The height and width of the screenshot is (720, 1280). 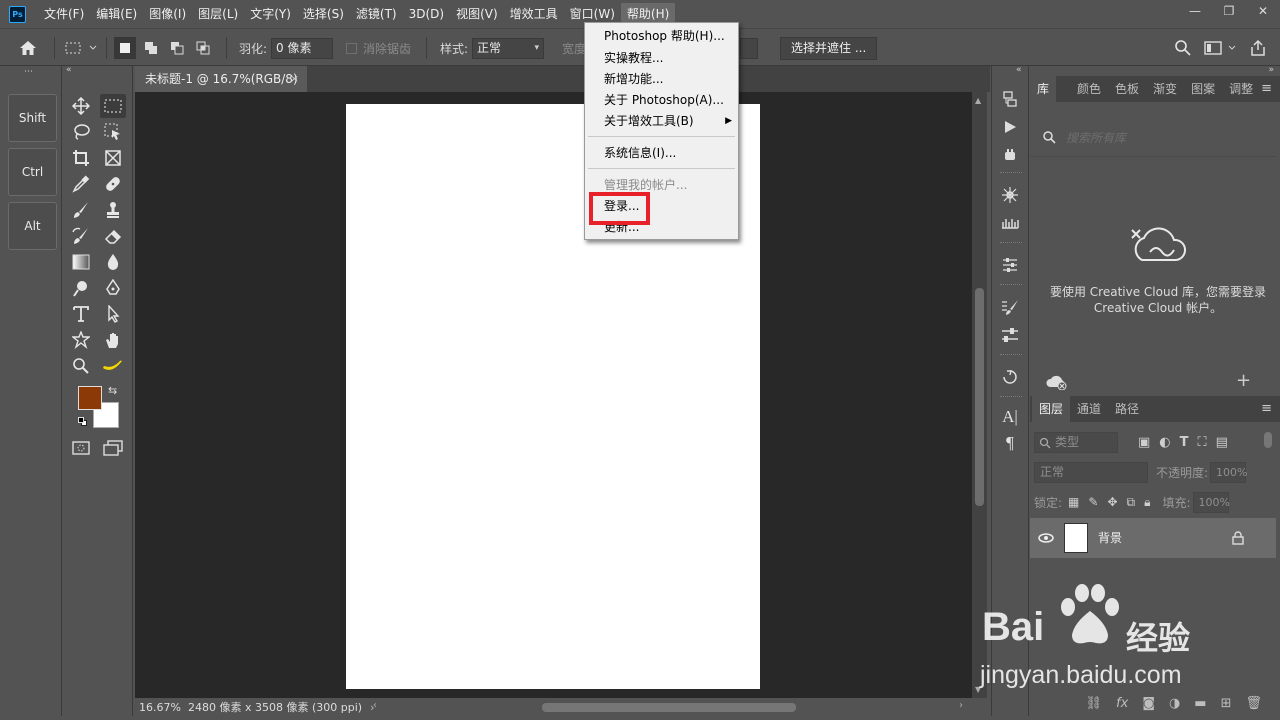 What do you see at coordinates (1229, 11) in the screenshot?
I see `restore-button: ❐` at bounding box center [1229, 11].